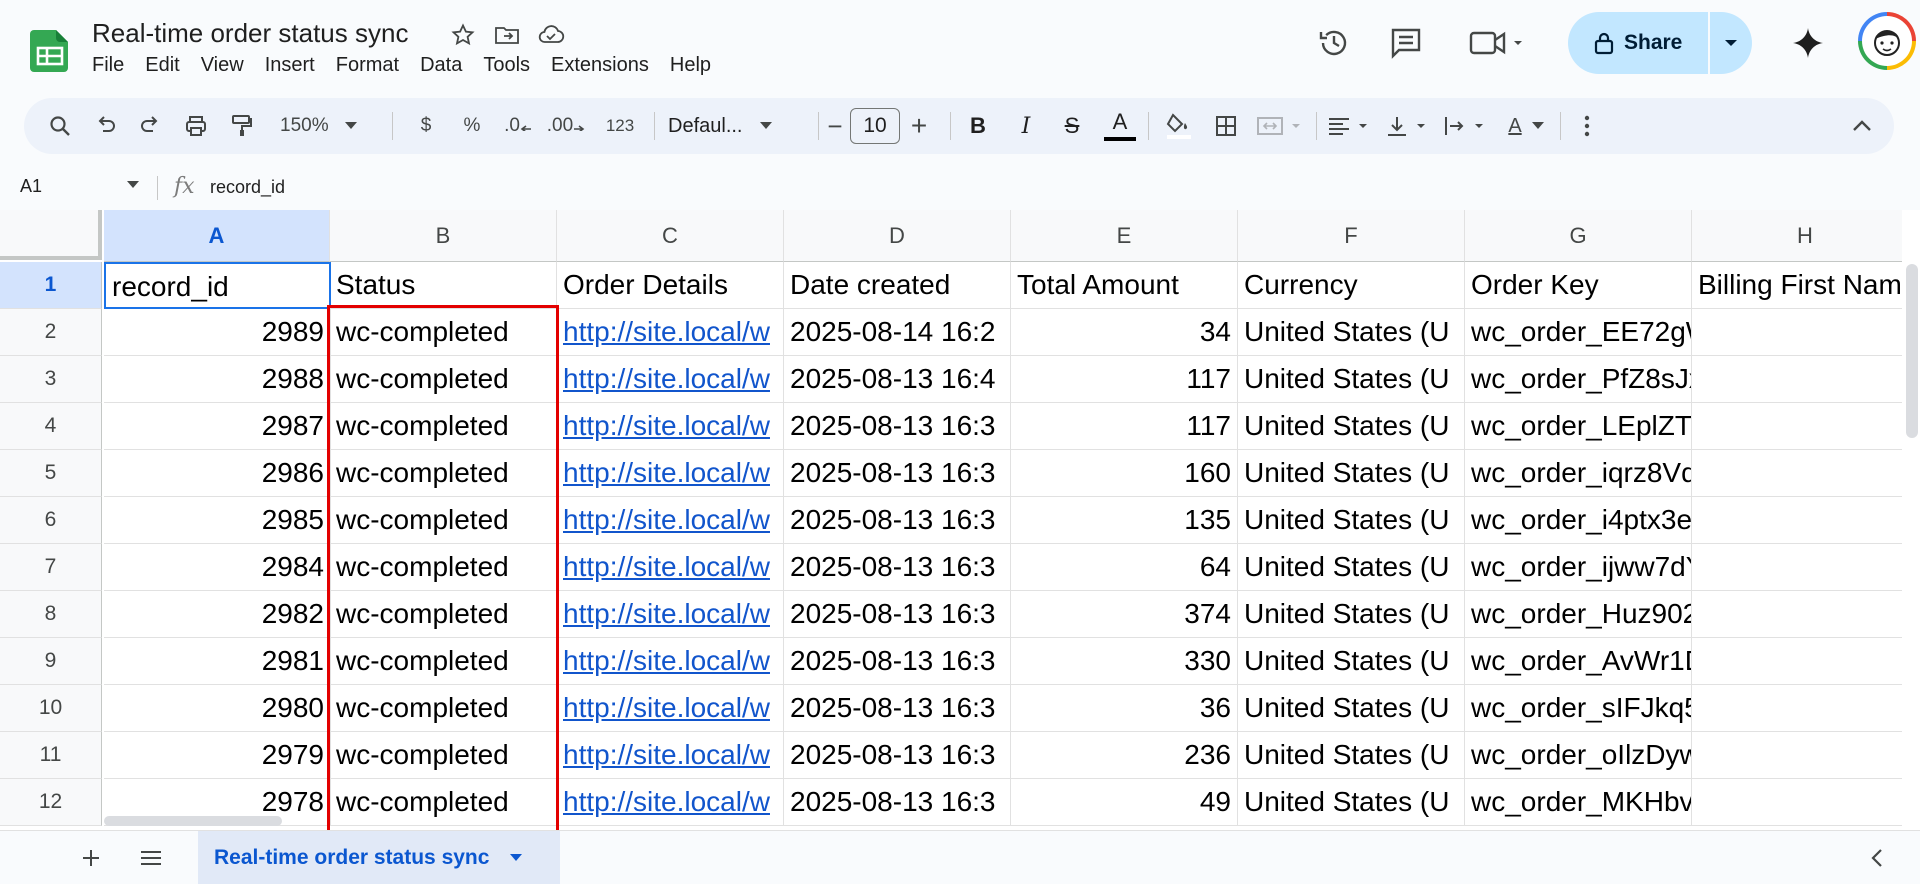 The height and width of the screenshot is (884, 1920). What do you see at coordinates (1587, 126) in the screenshot?
I see `more-options-icon` at bounding box center [1587, 126].